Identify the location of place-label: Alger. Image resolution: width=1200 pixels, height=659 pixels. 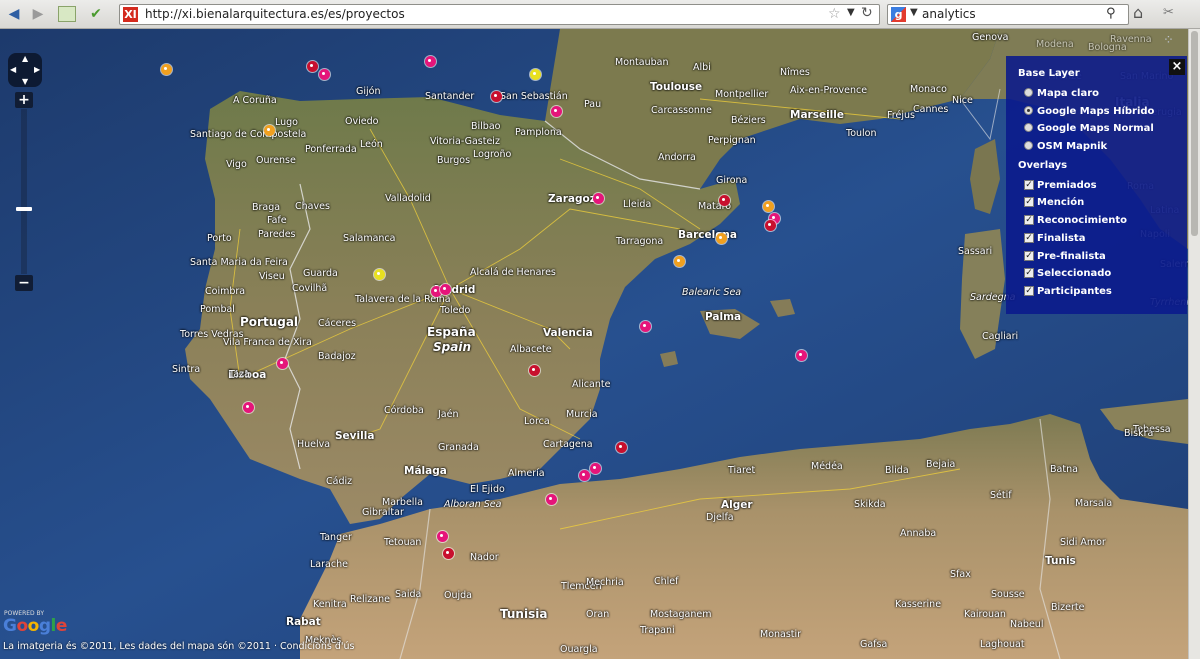
(737, 505).